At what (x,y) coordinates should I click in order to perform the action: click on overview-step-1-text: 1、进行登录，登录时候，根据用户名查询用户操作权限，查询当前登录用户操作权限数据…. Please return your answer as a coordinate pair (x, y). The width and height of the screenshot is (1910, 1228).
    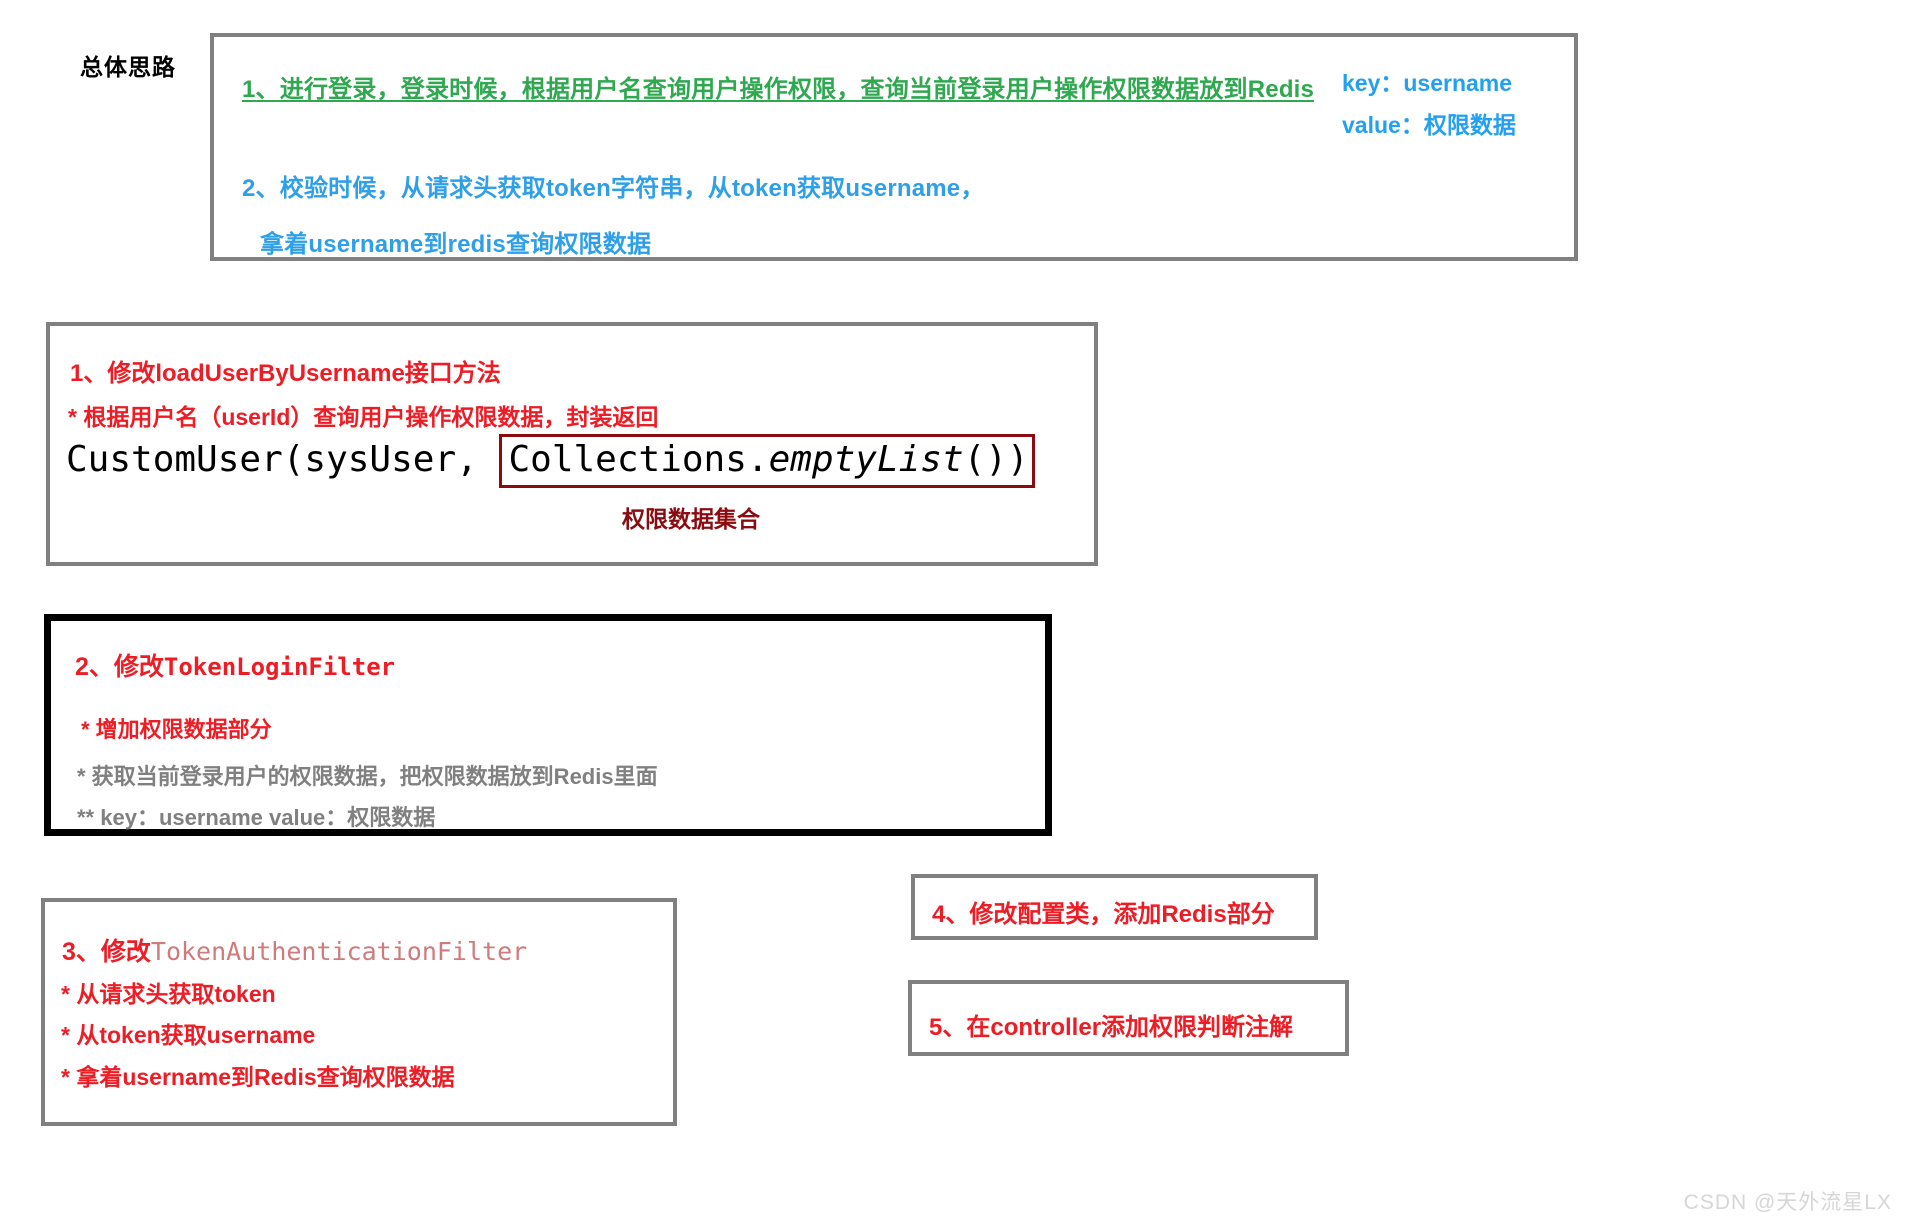
    Looking at the image, I should click on (778, 89).